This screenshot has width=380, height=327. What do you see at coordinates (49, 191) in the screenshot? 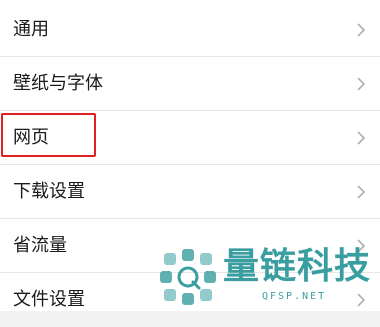
I see `settings-item-label: 下载设置` at bounding box center [49, 191].